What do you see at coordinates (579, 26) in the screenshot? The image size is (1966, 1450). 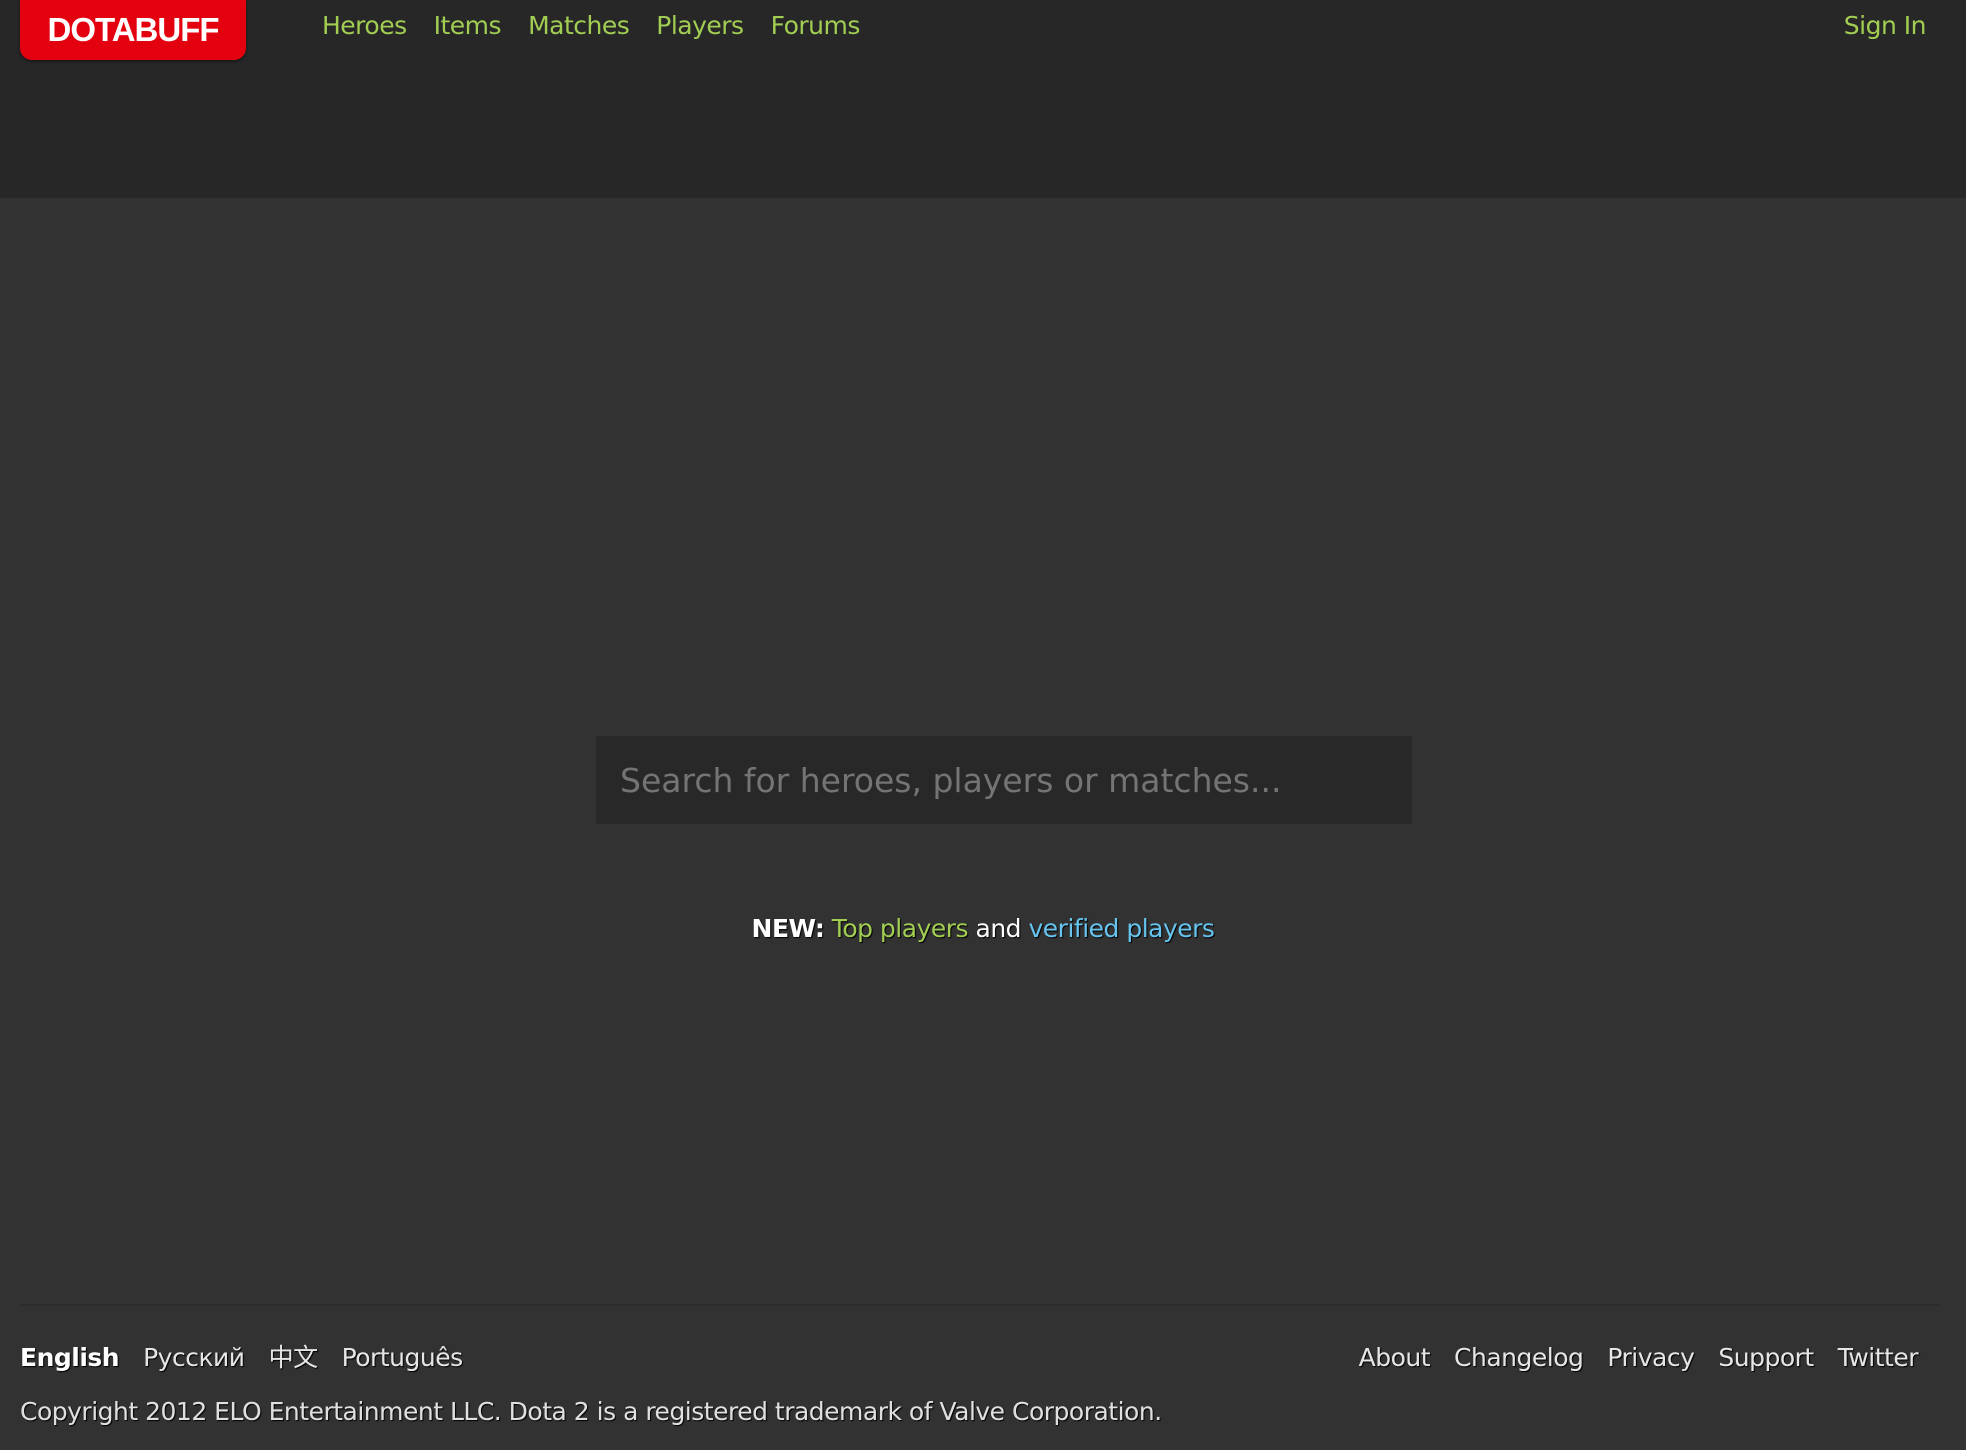 I see `nav-matches: Matches` at bounding box center [579, 26].